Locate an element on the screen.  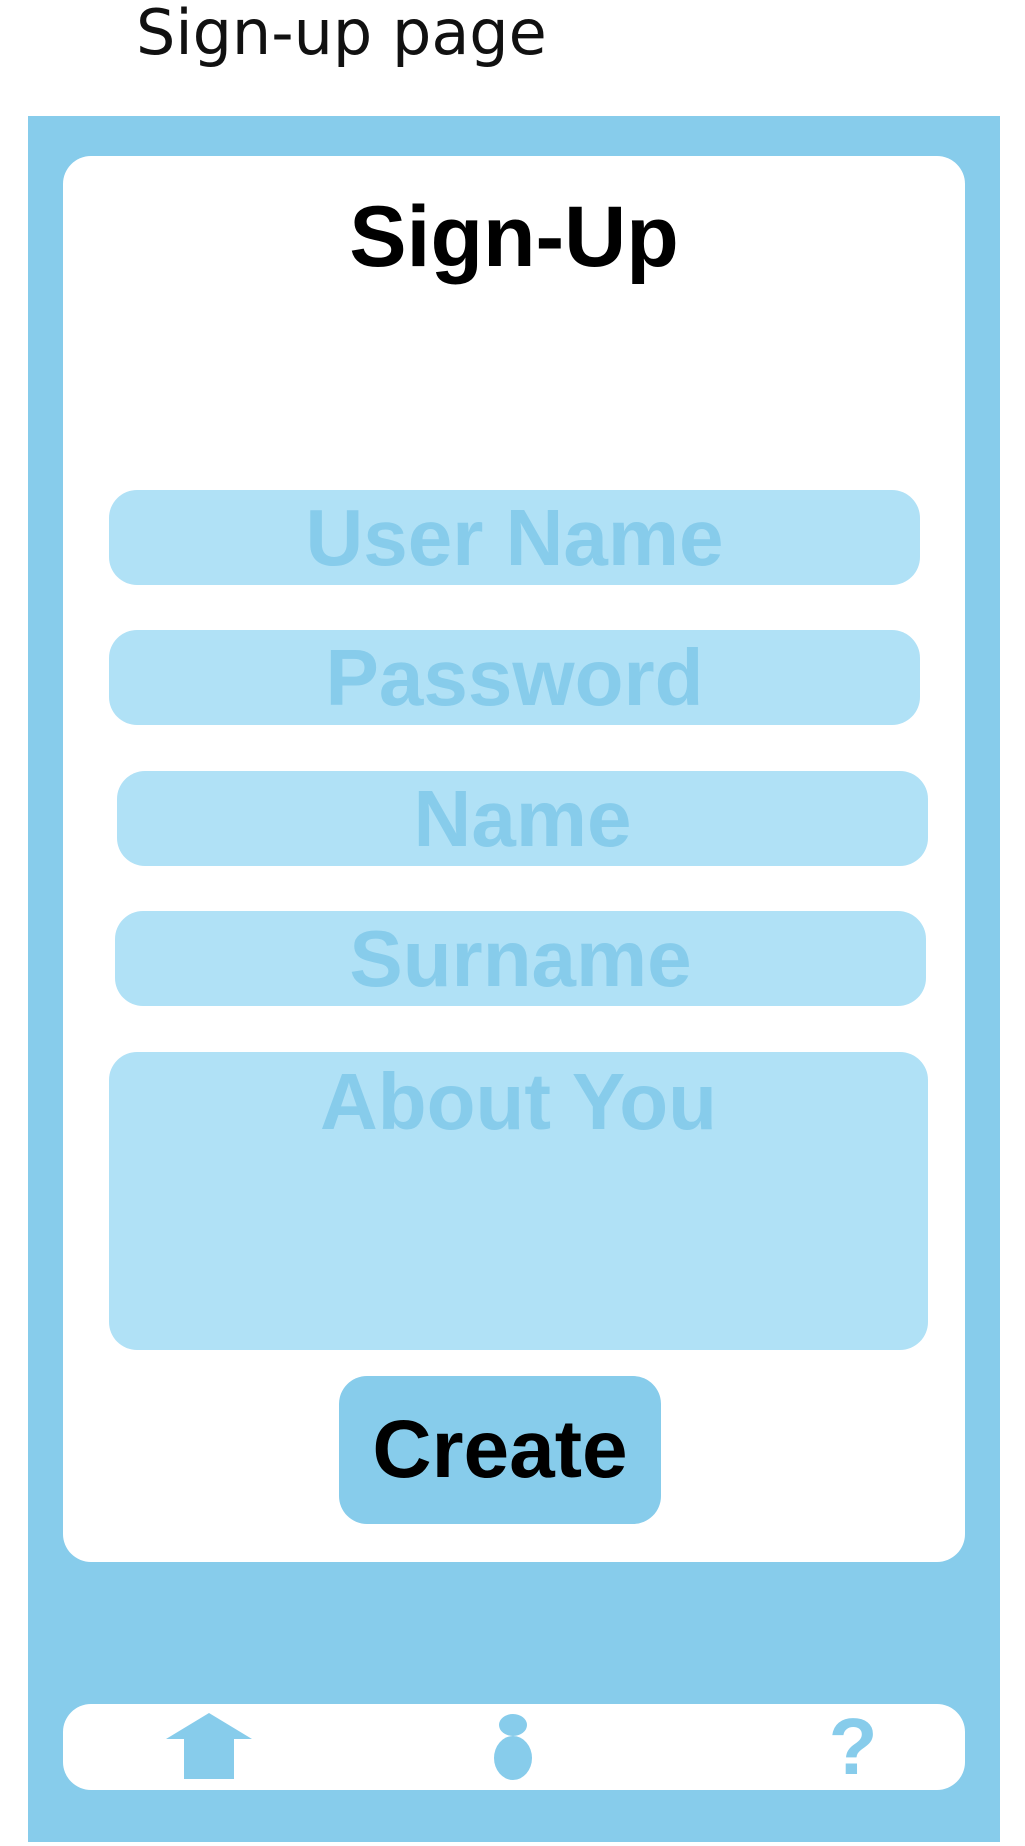
create-button: Create is located at coordinates (500, 1450).